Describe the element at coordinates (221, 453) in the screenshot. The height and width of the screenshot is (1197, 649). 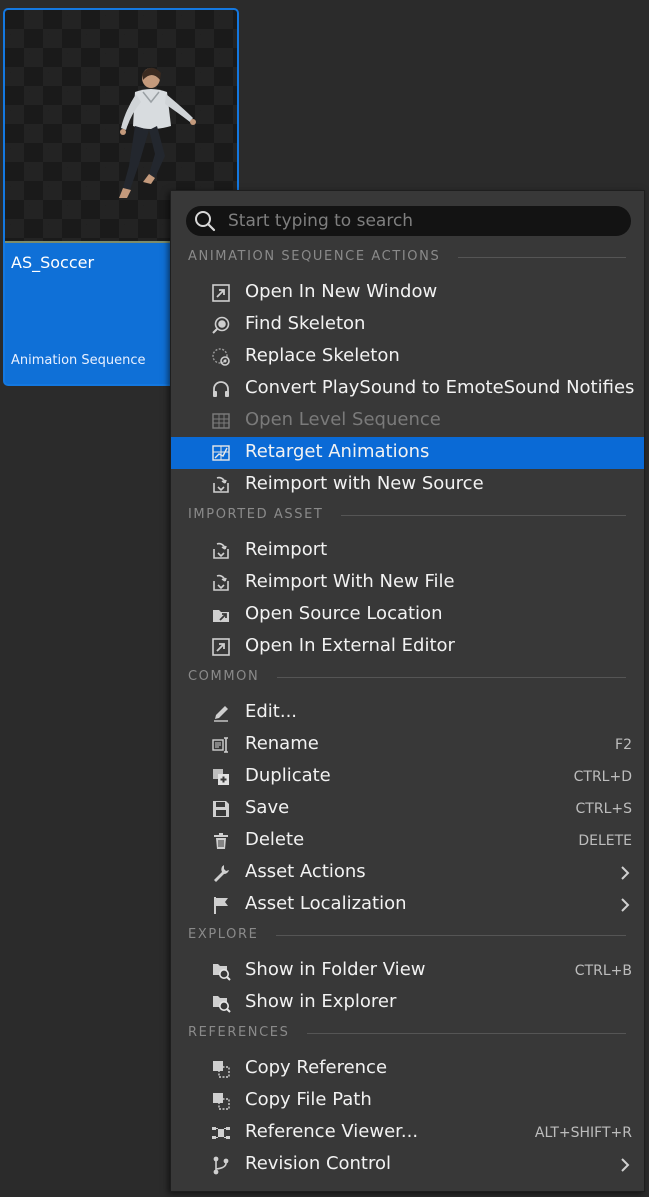
I see `retarget-icon` at that location.